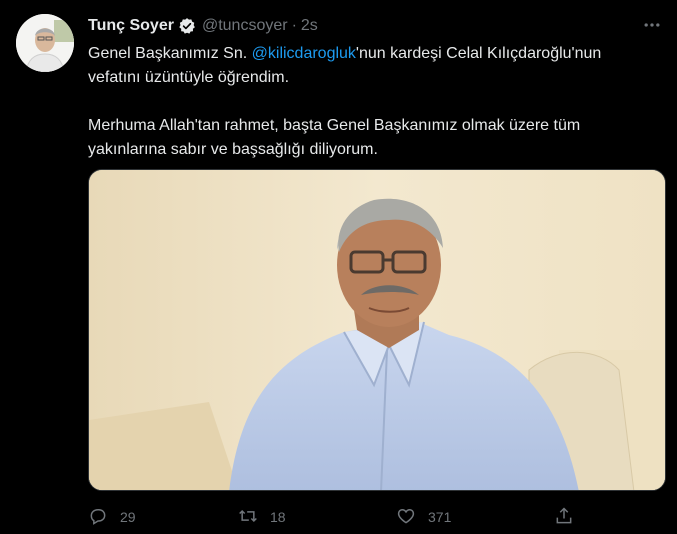 The width and height of the screenshot is (677, 534). I want to click on author-name: Tunç Soyer, so click(131, 26).